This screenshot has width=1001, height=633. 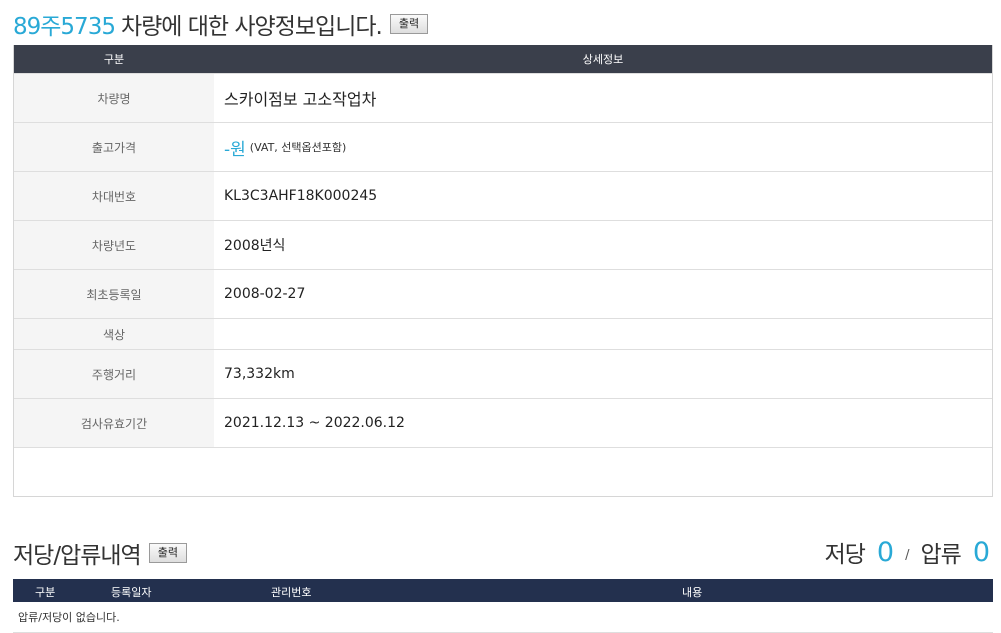 What do you see at coordinates (981, 552) in the screenshot?
I see `seizure-count: 0` at bounding box center [981, 552].